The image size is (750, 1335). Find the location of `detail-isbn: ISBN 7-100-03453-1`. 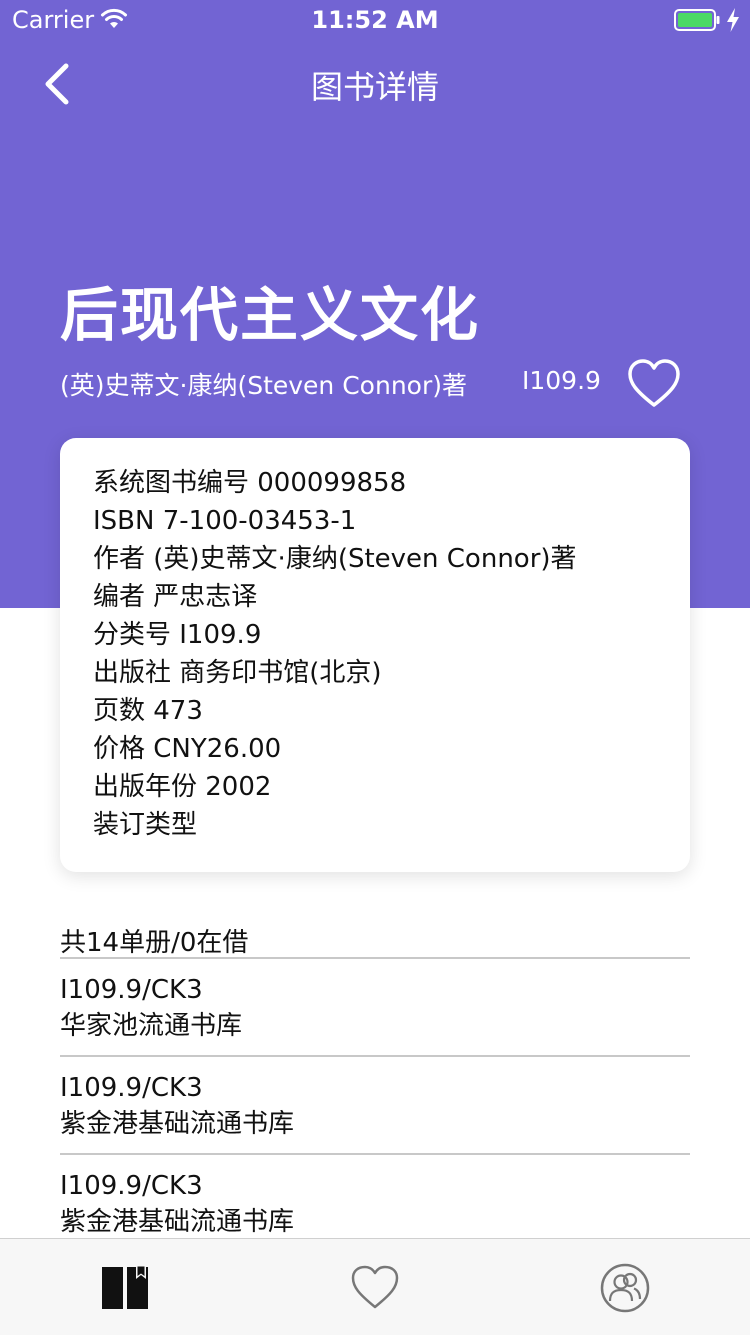

detail-isbn: ISBN 7-100-03453-1 is located at coordinates (225, 521).